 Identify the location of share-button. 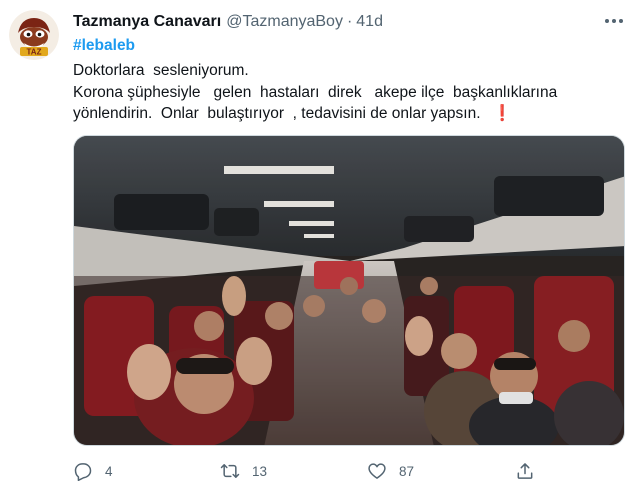
(525, 471).